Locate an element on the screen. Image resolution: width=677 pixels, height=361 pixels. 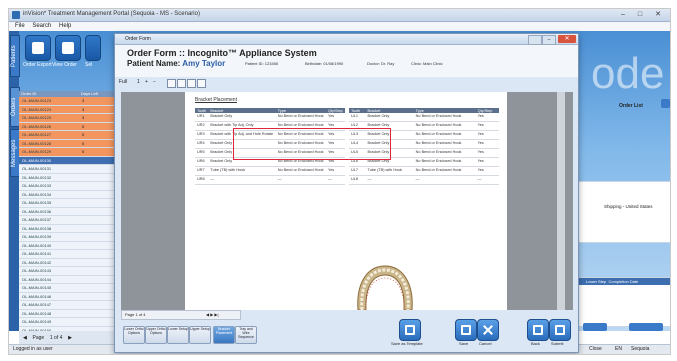
patient-birthdate: Birthdate: 01/08/1990 is located at coordinates (324, 63).